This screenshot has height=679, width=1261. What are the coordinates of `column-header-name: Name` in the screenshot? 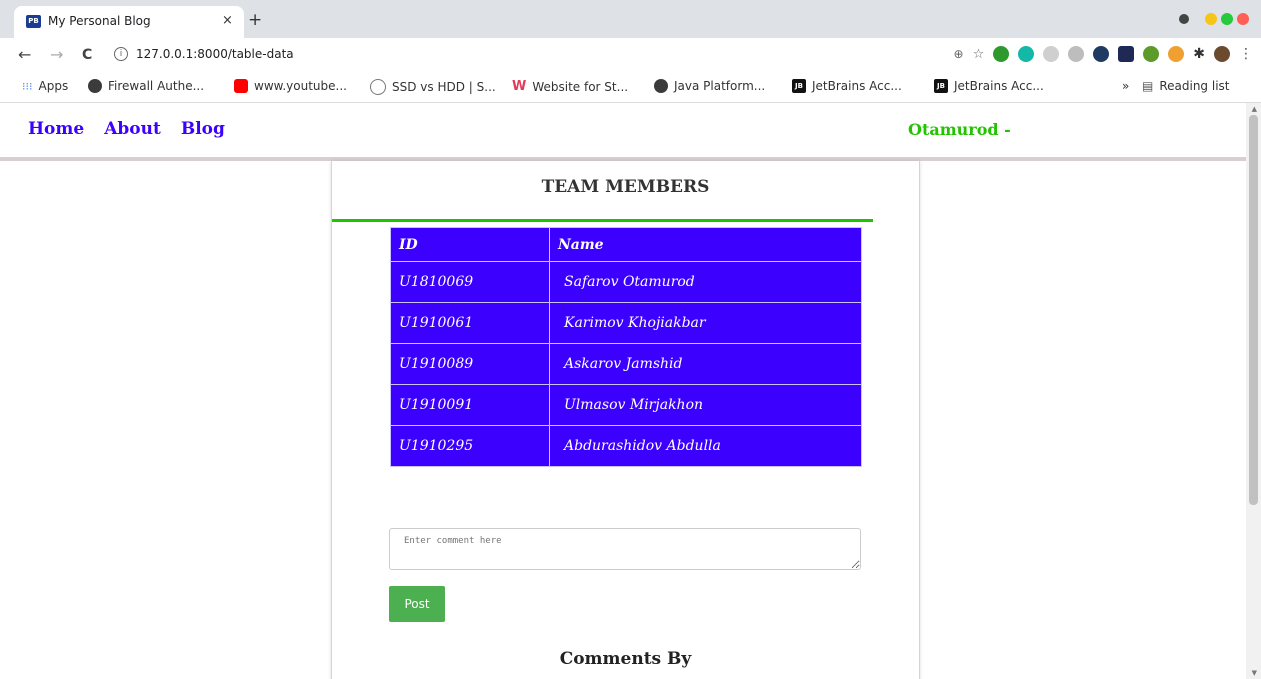 It's located at (705, 244).